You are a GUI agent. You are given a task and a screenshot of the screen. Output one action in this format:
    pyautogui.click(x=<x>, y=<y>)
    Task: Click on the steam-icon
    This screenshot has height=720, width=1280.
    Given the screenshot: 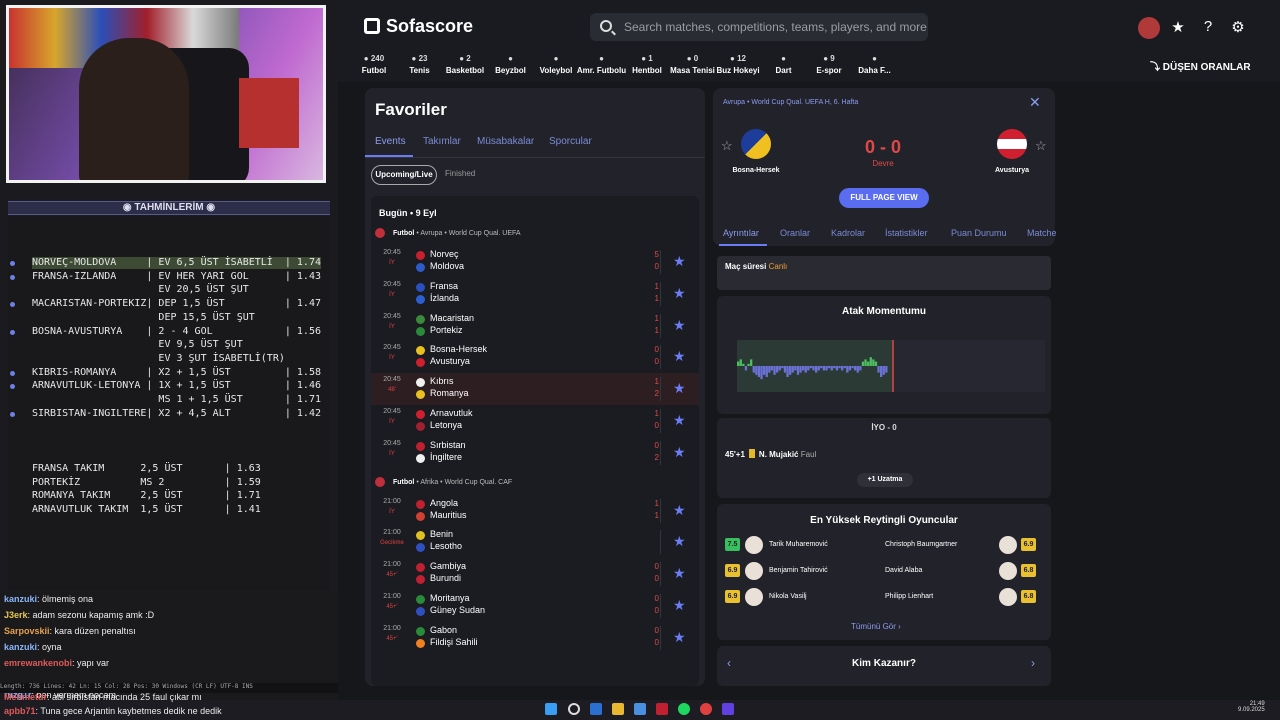 What is the action you would take?
    pyautogui.click(x=596, y=709)
    